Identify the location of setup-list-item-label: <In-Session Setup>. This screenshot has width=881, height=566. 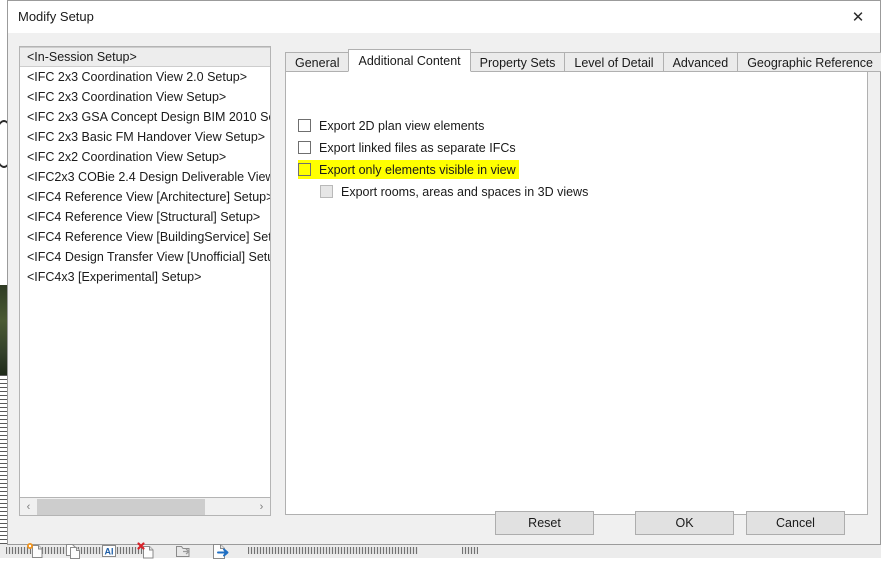
(82, 57).